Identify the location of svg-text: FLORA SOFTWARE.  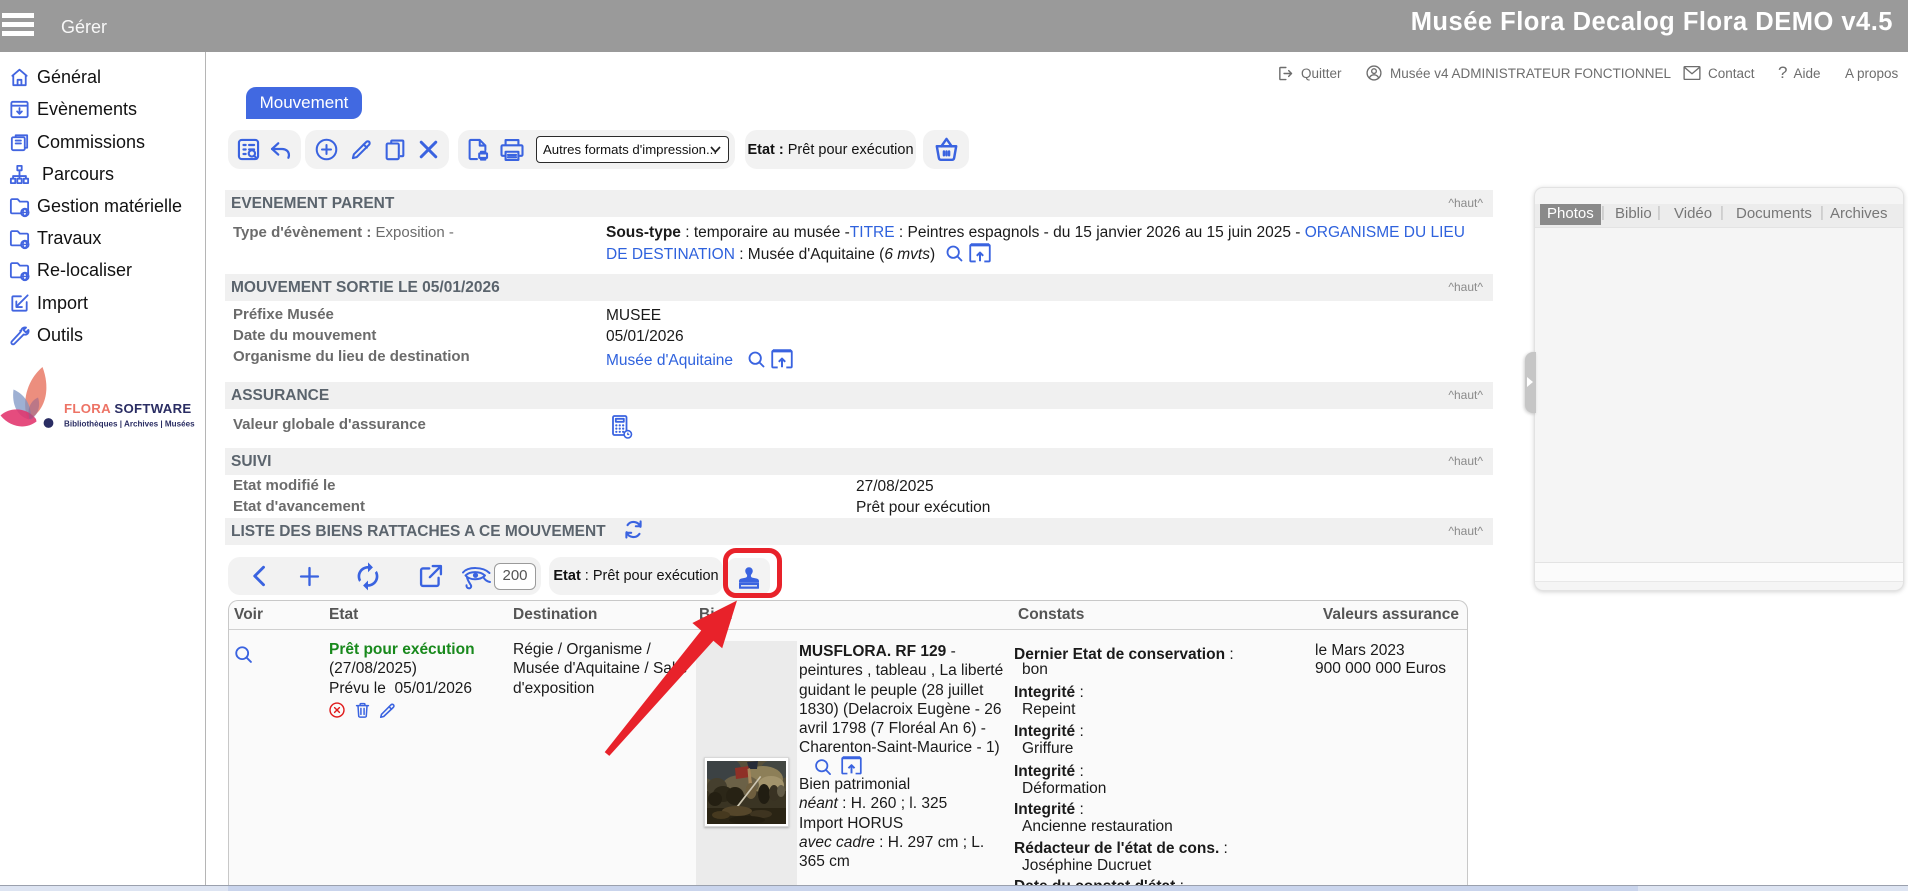
(128, 408).